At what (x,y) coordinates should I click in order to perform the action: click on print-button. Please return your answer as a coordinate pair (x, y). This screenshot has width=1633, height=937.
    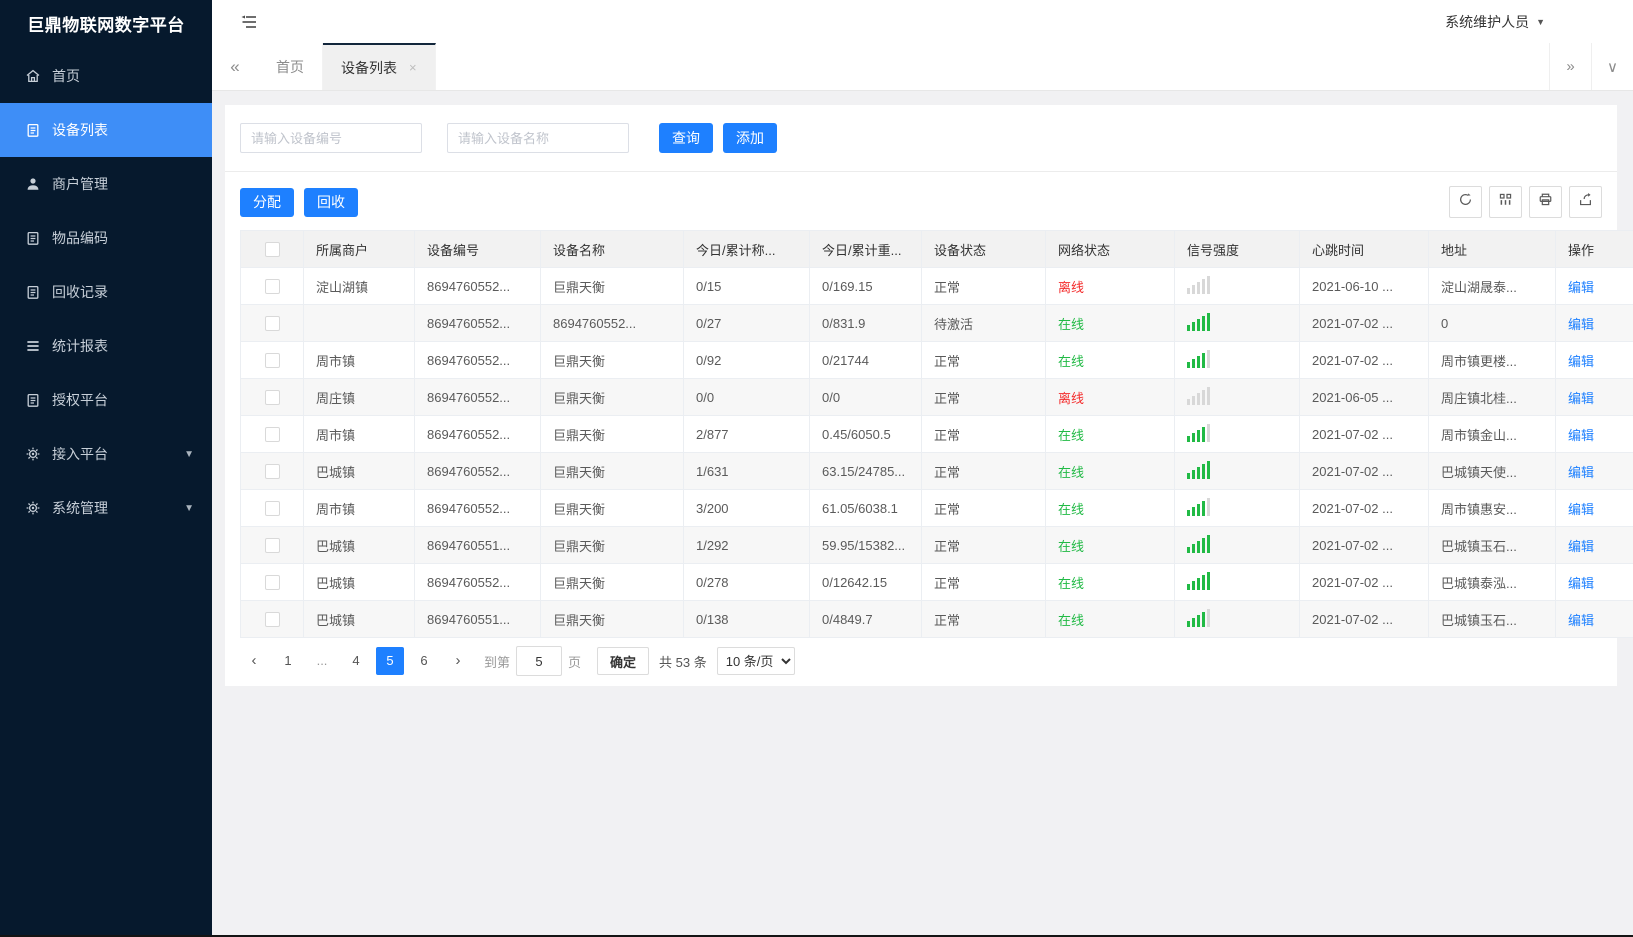
    Looking at the image, I should click on (1545, 202).